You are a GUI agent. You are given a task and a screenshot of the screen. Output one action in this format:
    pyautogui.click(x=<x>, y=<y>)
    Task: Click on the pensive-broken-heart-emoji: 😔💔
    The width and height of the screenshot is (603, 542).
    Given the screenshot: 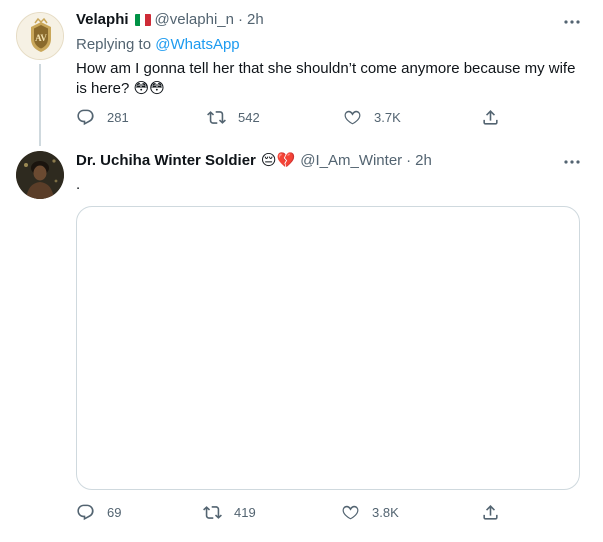 What is the action you would take?
    pyautogui.click(x=278, y=160)
    